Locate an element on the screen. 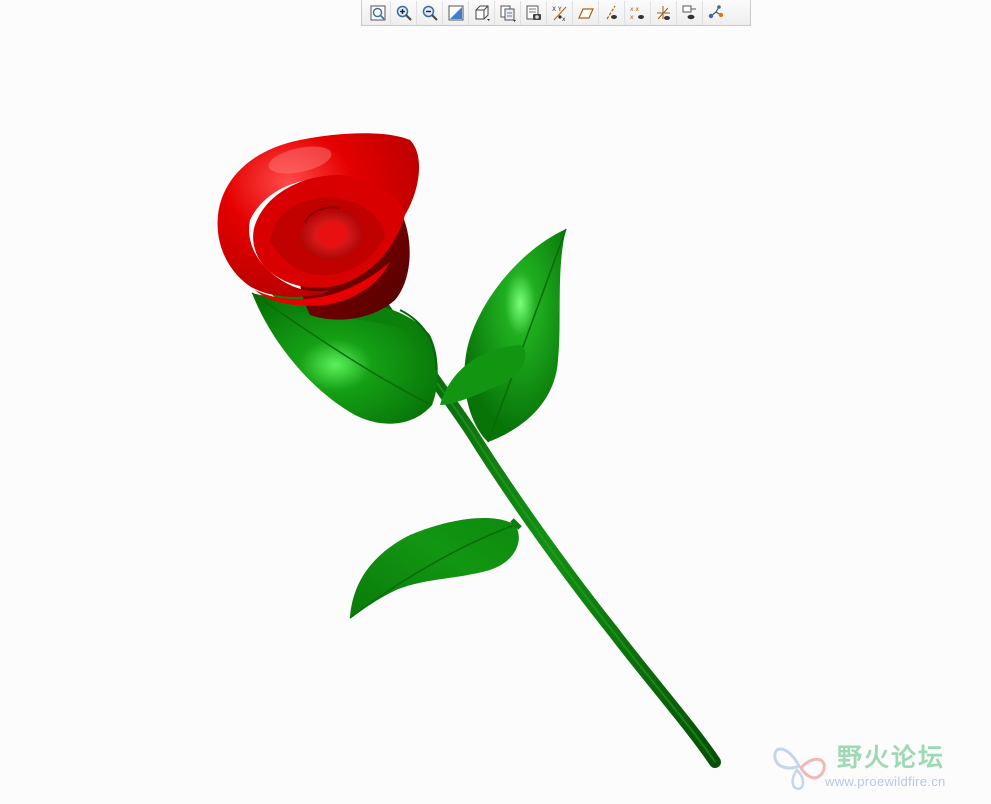  butterfly-logo-icon is located at coordinates (799, 769).